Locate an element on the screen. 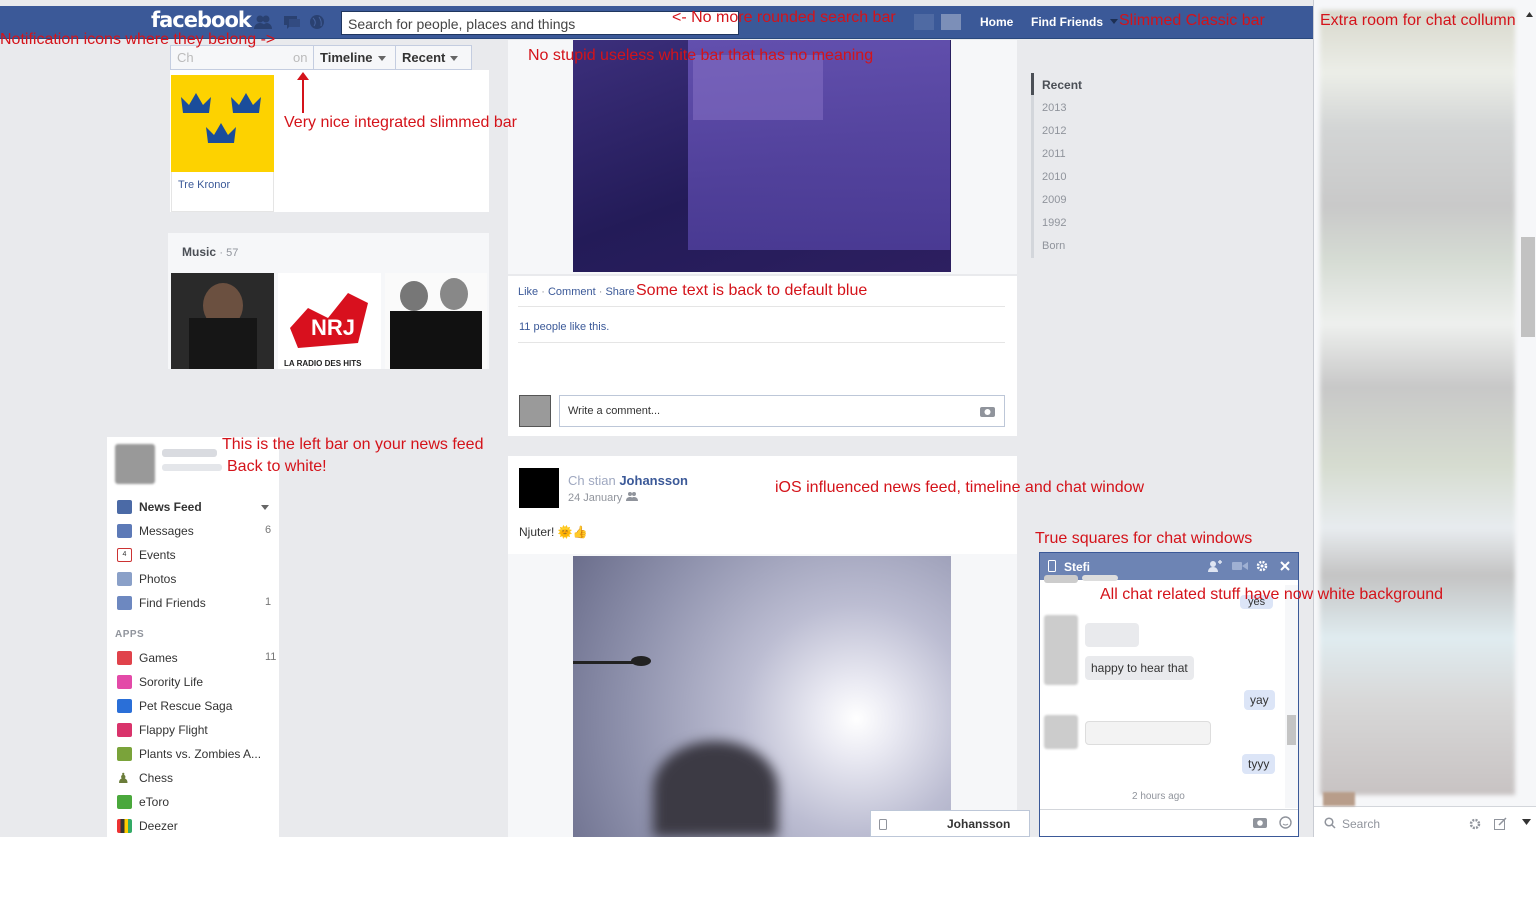 Image resolution: width=1536 pixels, height=900 pixels. chat-sidebar-scroll-thumb is located at coordinates (1528, 287).